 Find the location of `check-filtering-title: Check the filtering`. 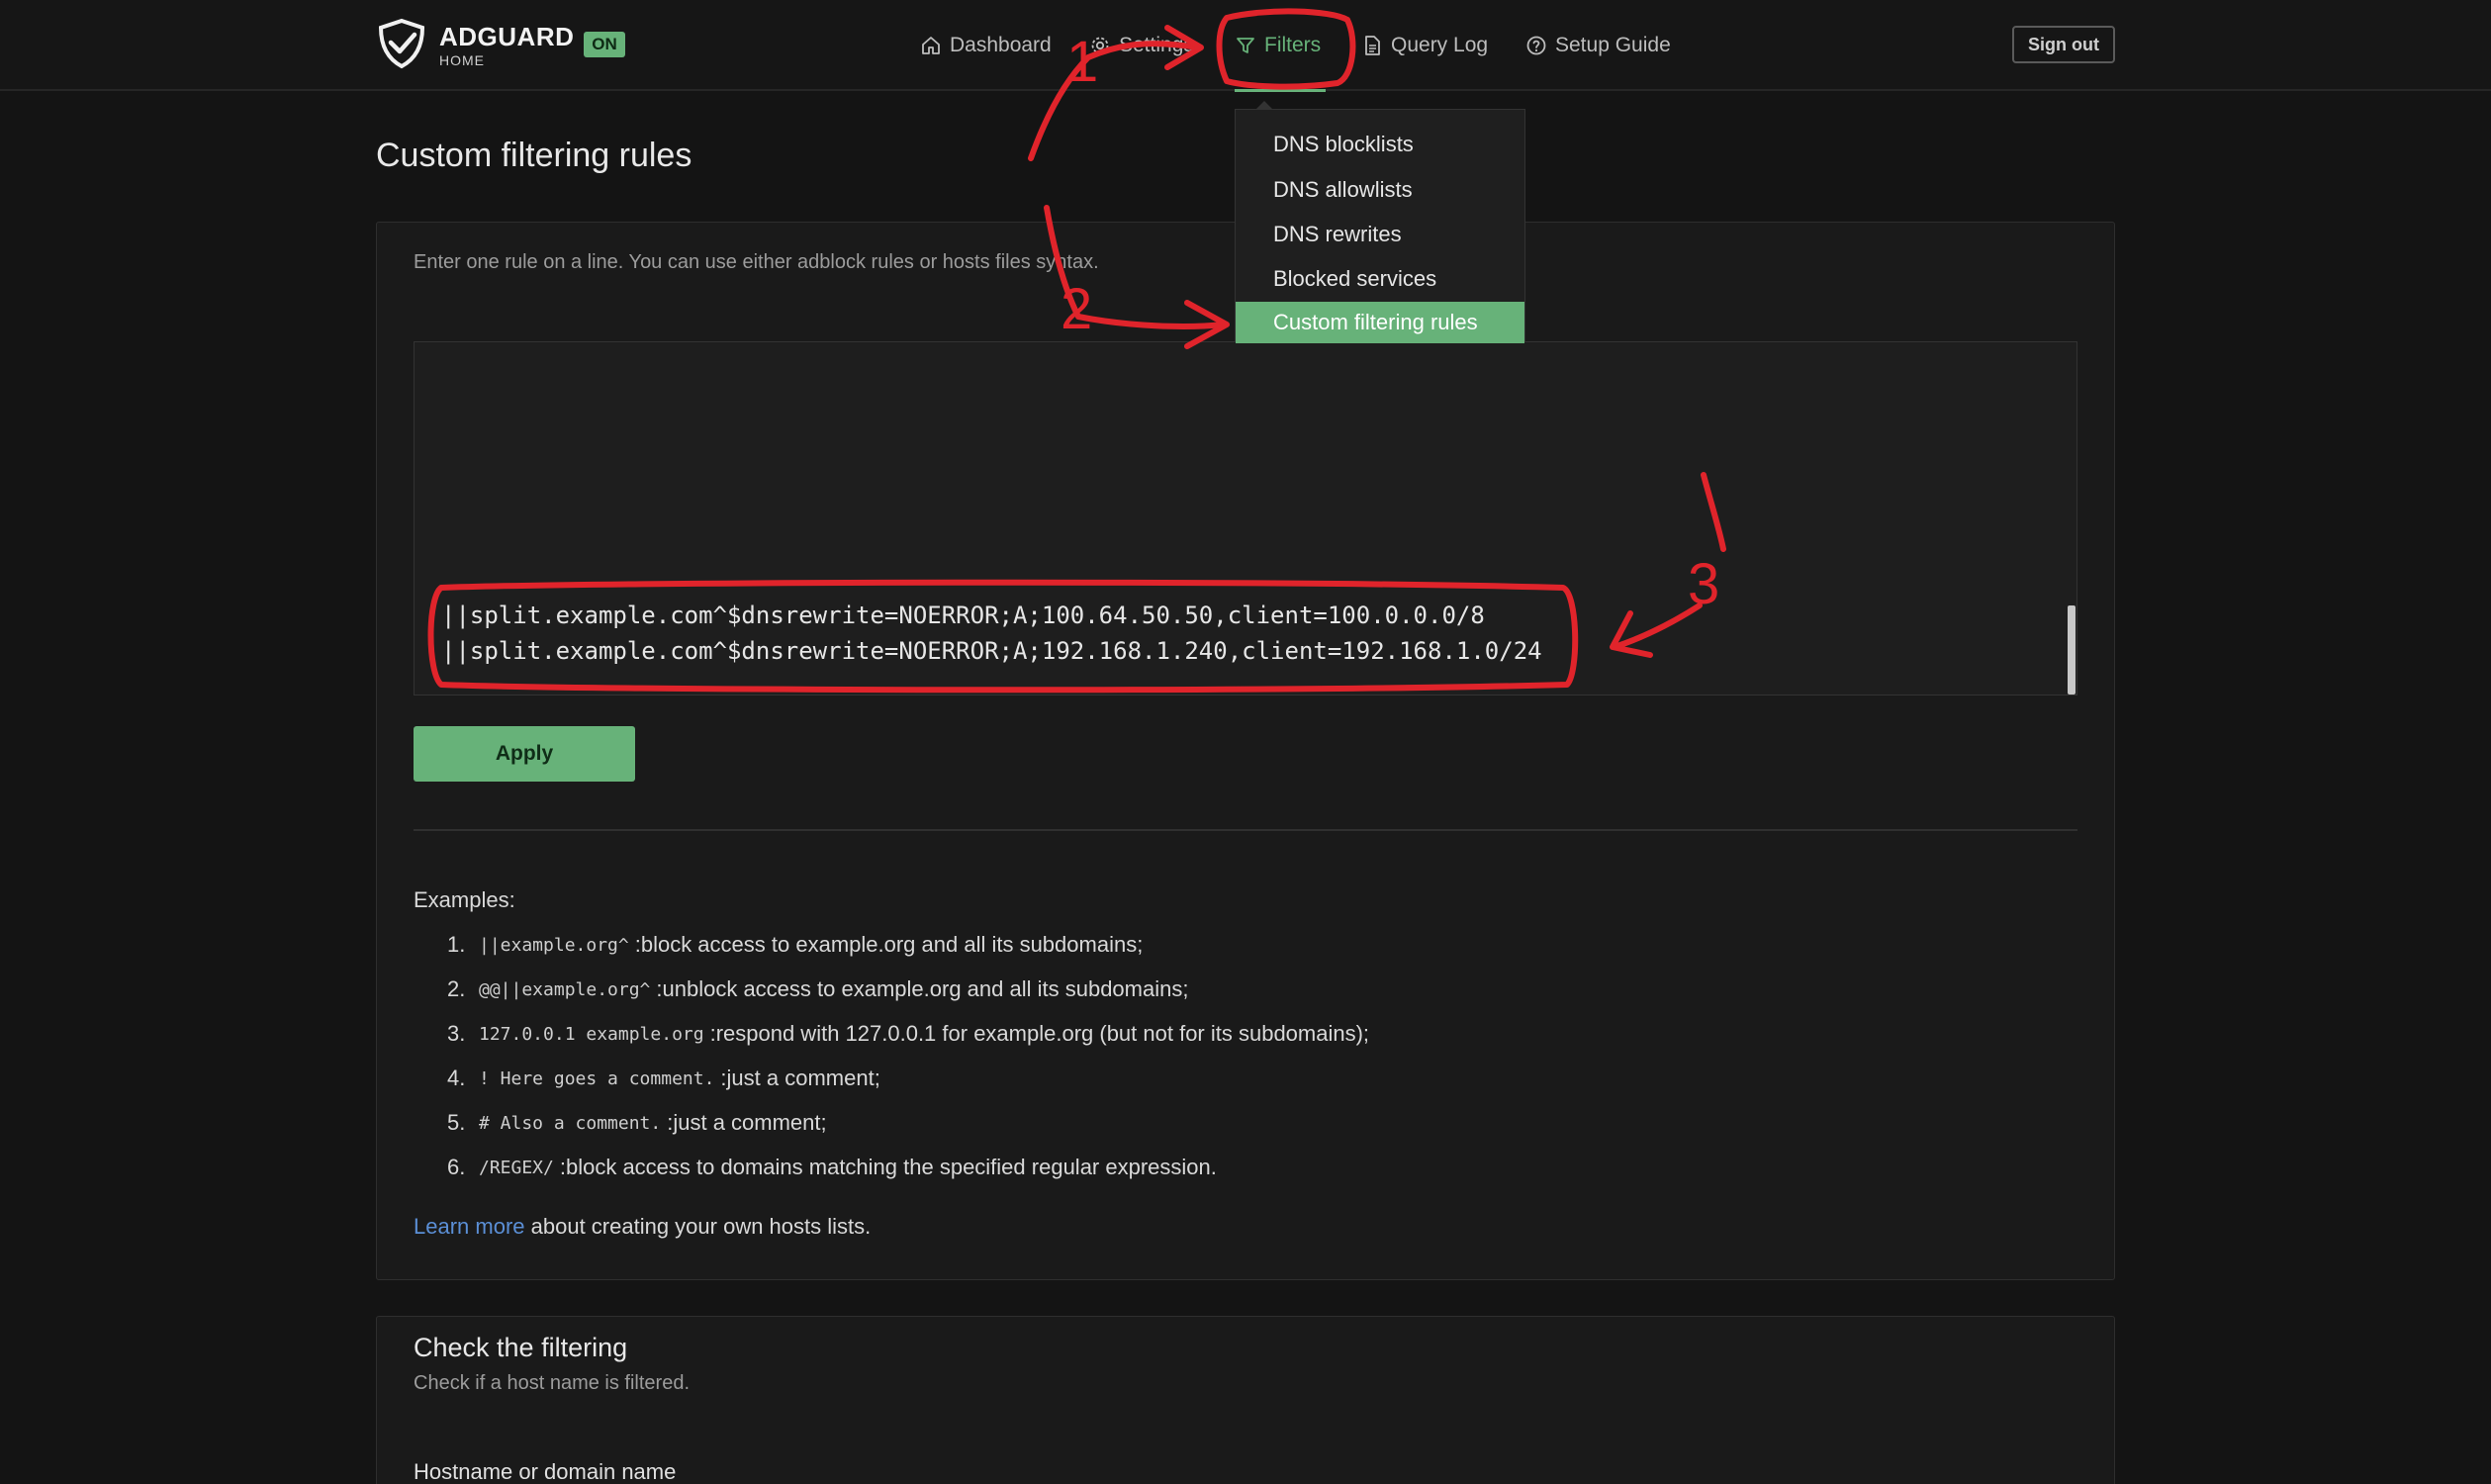

check-filtering-title: Check the filtering is located at coordinates (521, 1347).